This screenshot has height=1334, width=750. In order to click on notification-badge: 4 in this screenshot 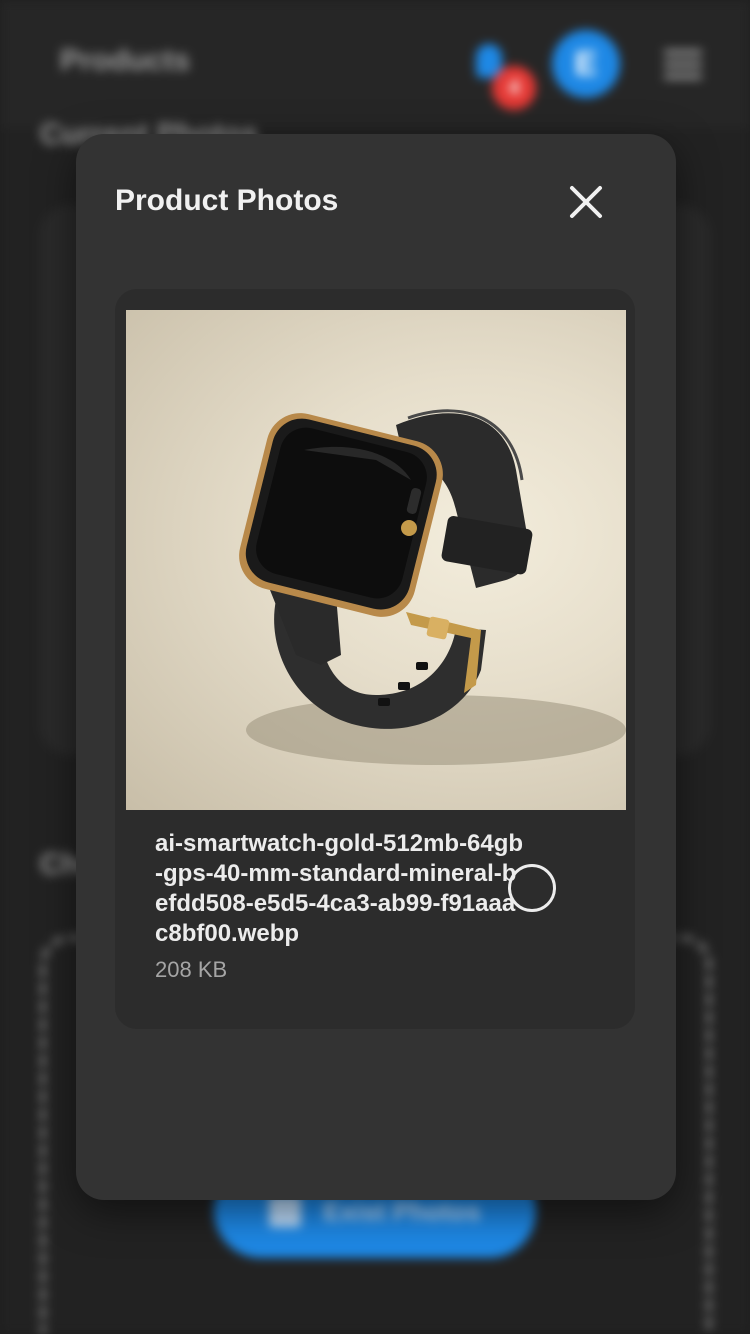, I will do `click(514, 88)`.